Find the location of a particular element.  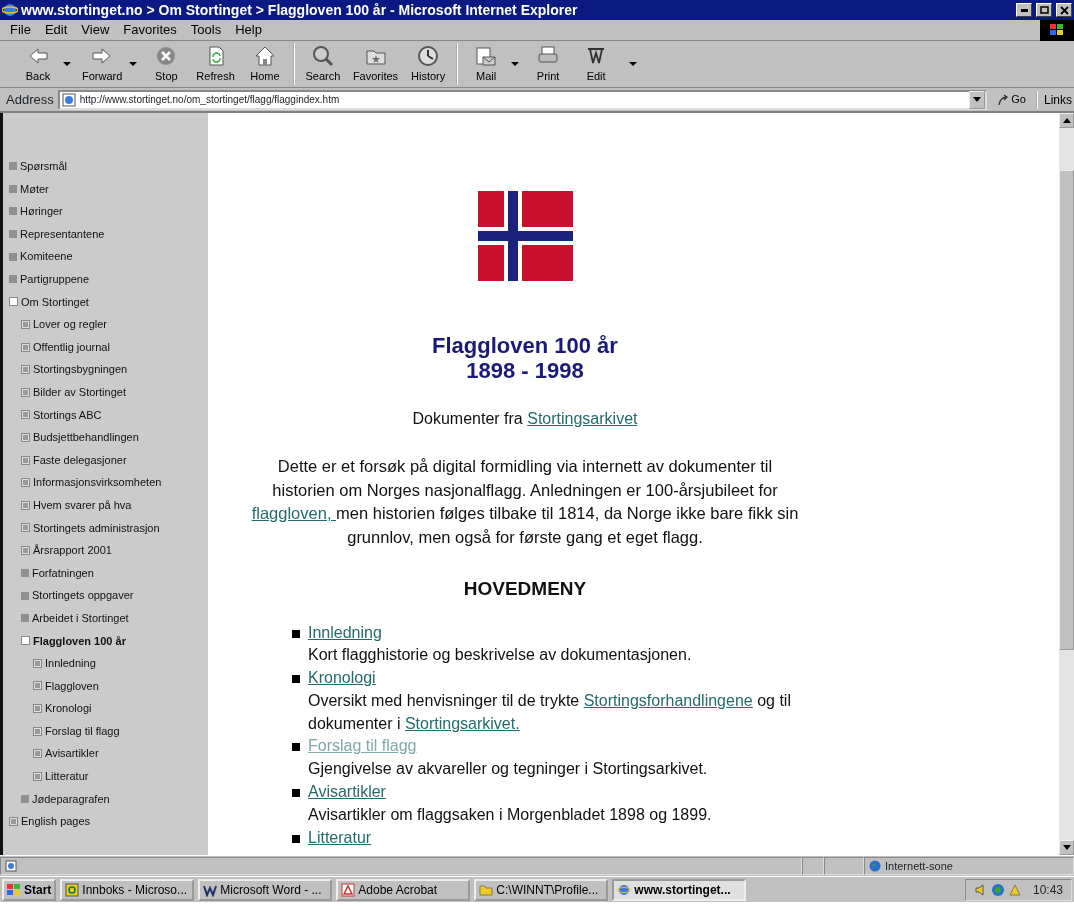

toolbar-button: Favorites is located at coordinates (375, 64).